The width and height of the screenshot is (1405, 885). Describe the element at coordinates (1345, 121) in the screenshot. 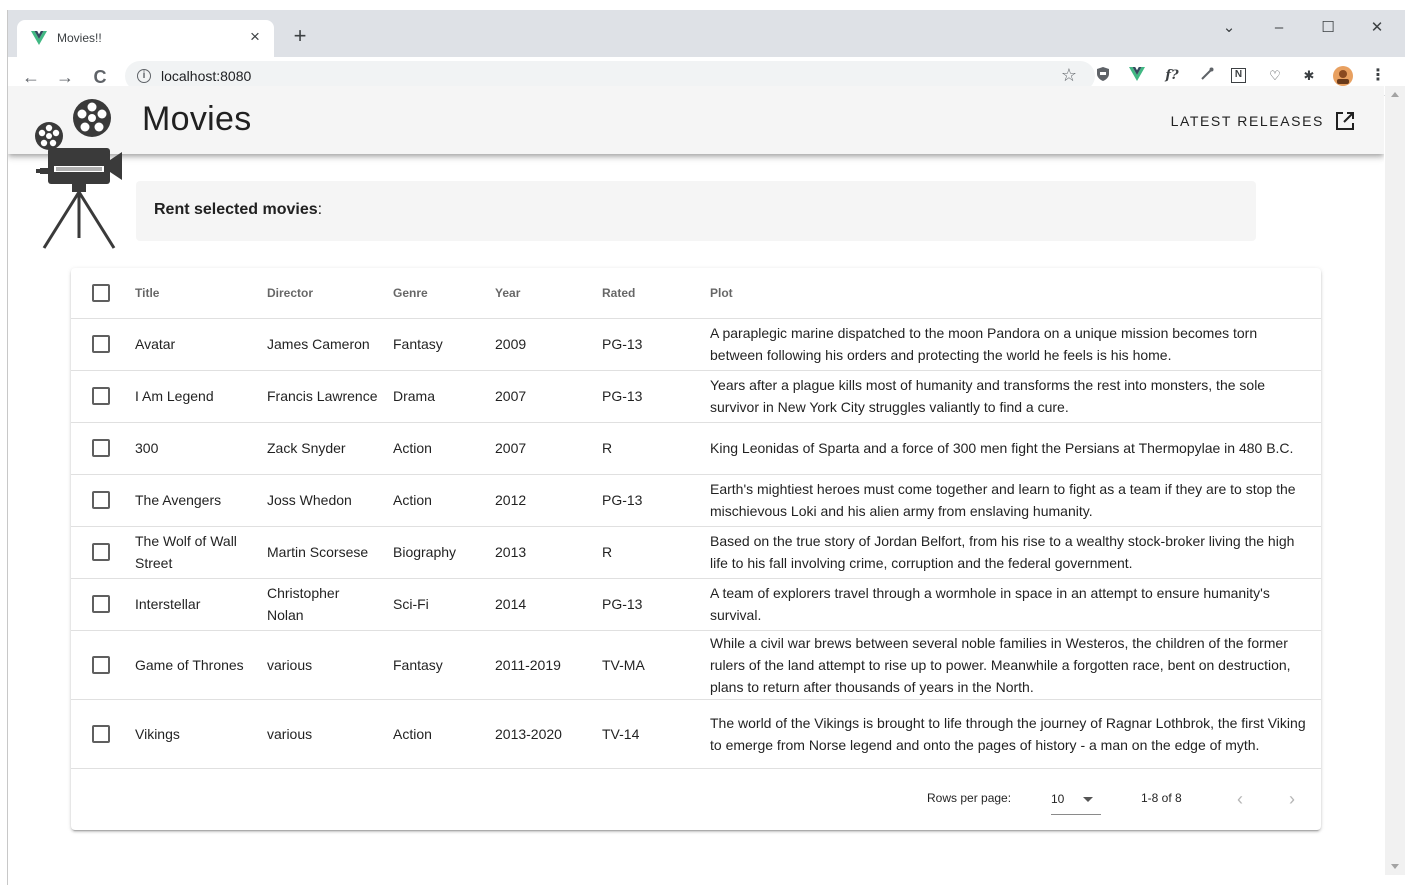

I see `open-in-new-icon` at that location.